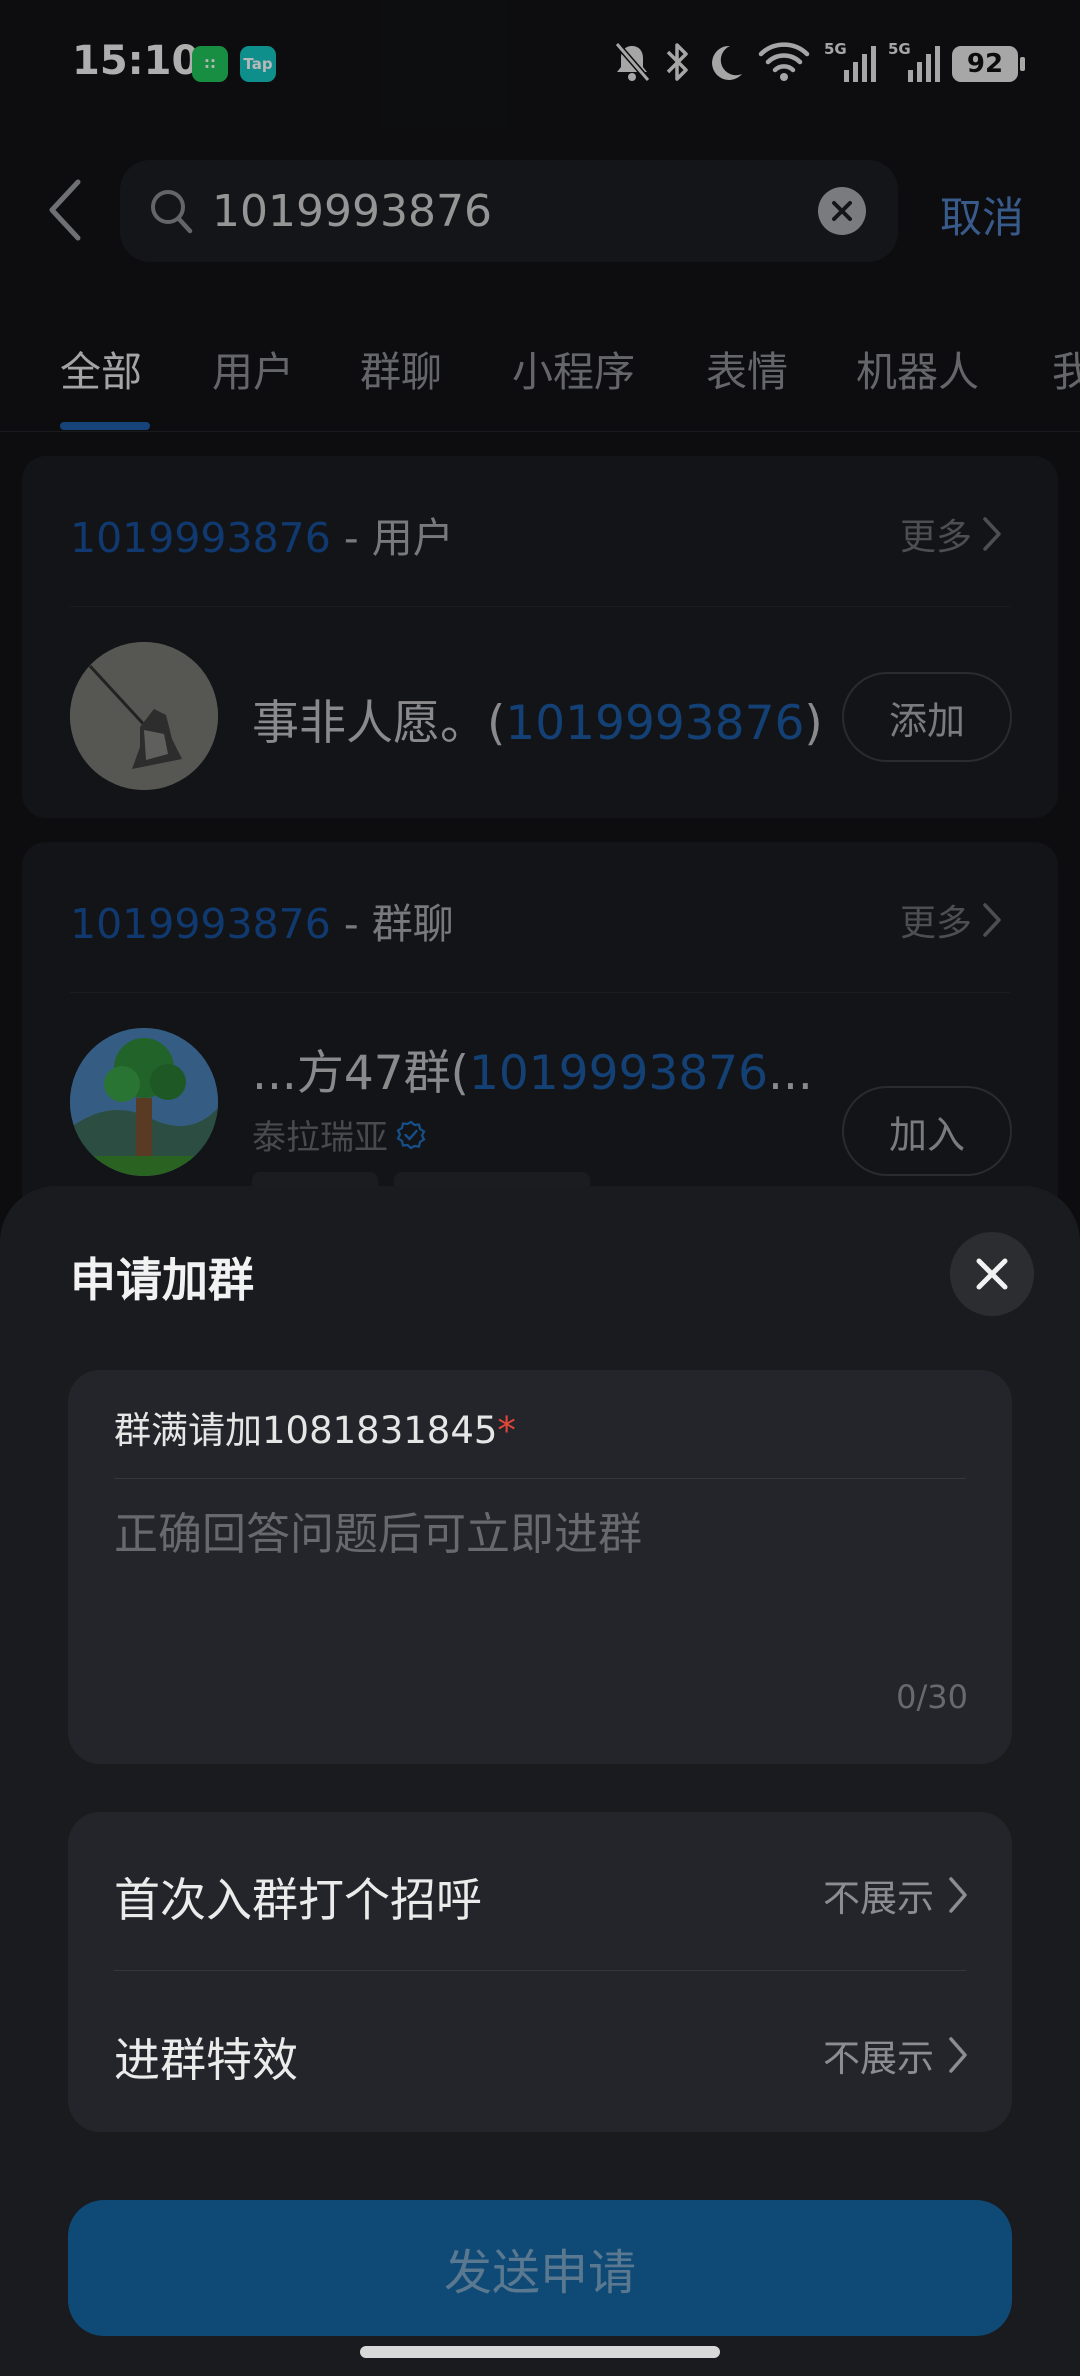  I want to click on join-question-text: 群满请加1081831845, so click(306, 1430).